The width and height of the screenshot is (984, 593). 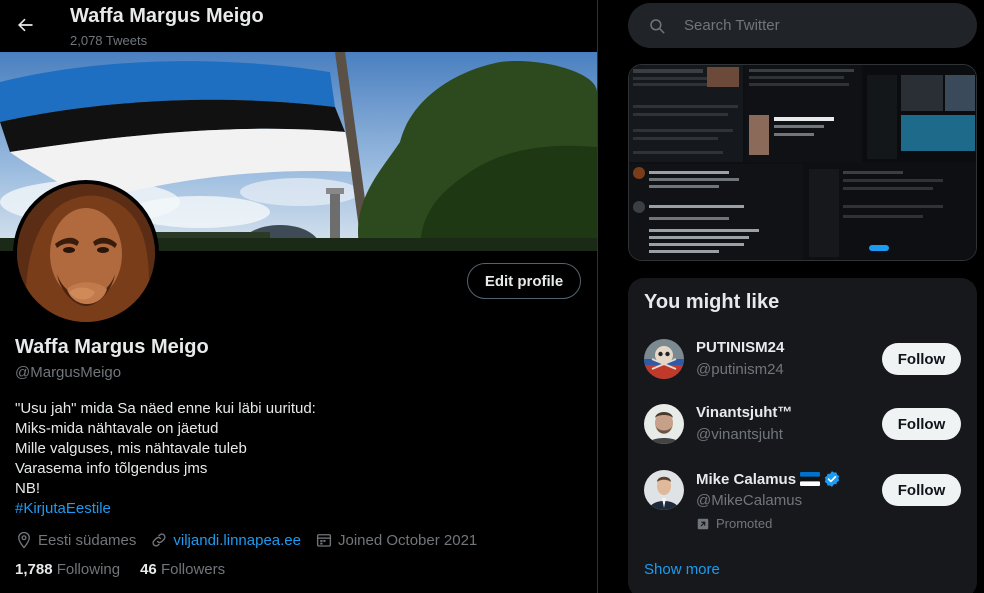 I want to click on suggestion-name-text: Mike Calamus, so click(x=746, y=479).